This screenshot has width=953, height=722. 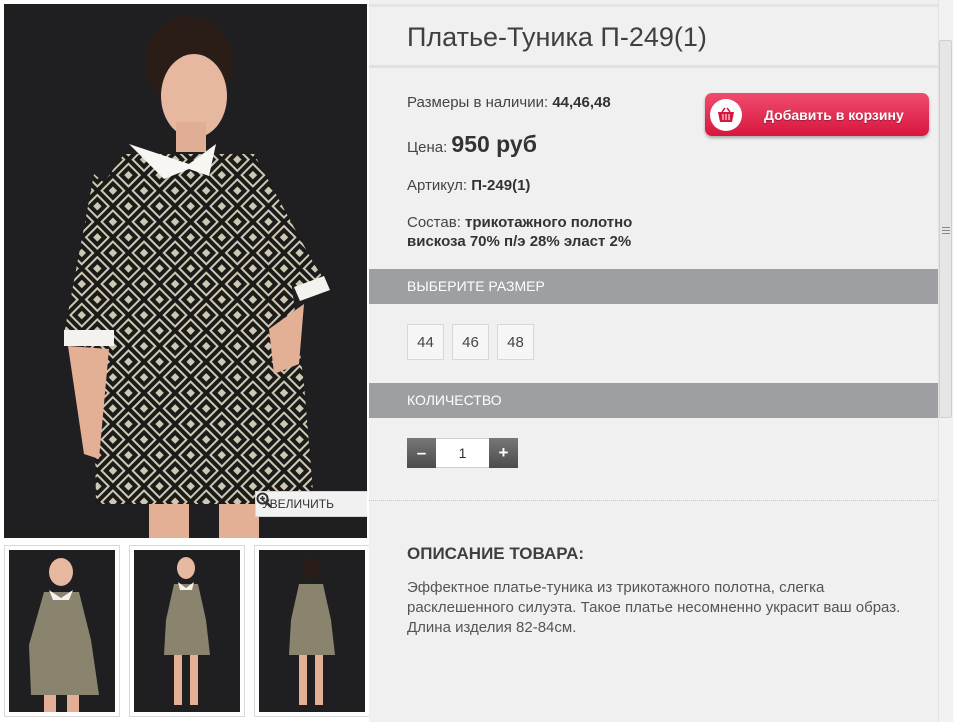 I want to click on thumbnail-strip, so click(x=187, y=632).